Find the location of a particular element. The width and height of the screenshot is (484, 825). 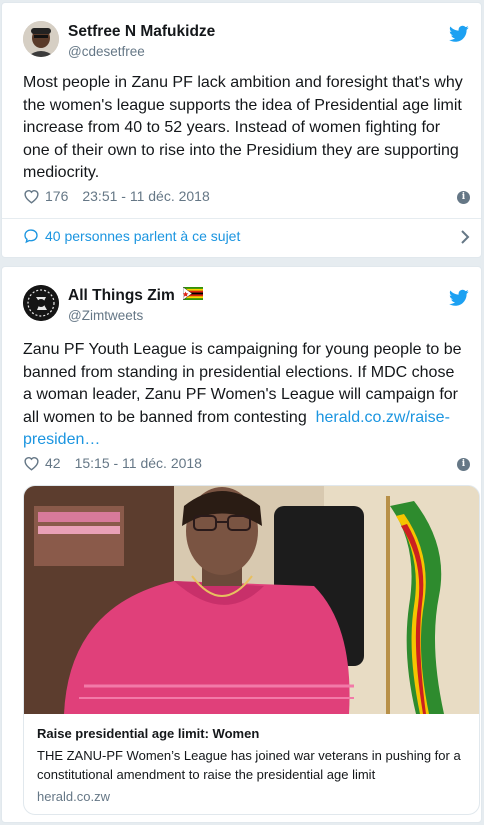

tweet-meta: 42 15:15 - 11 déc. 2018 is located at coordinates (112, 463).